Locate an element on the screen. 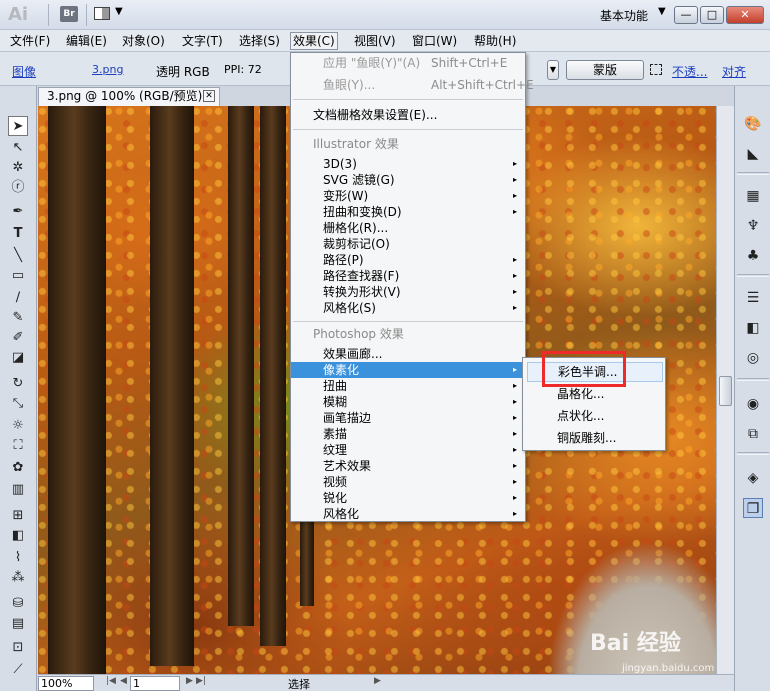  filename-link: 3.png is located at coordinates (107, 69).